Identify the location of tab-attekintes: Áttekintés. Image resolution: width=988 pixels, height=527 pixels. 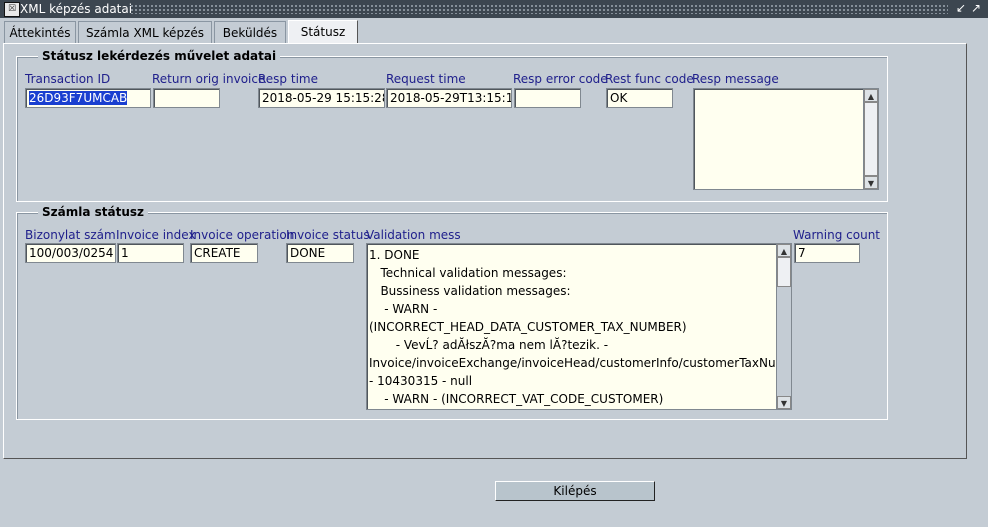
(40, 32).